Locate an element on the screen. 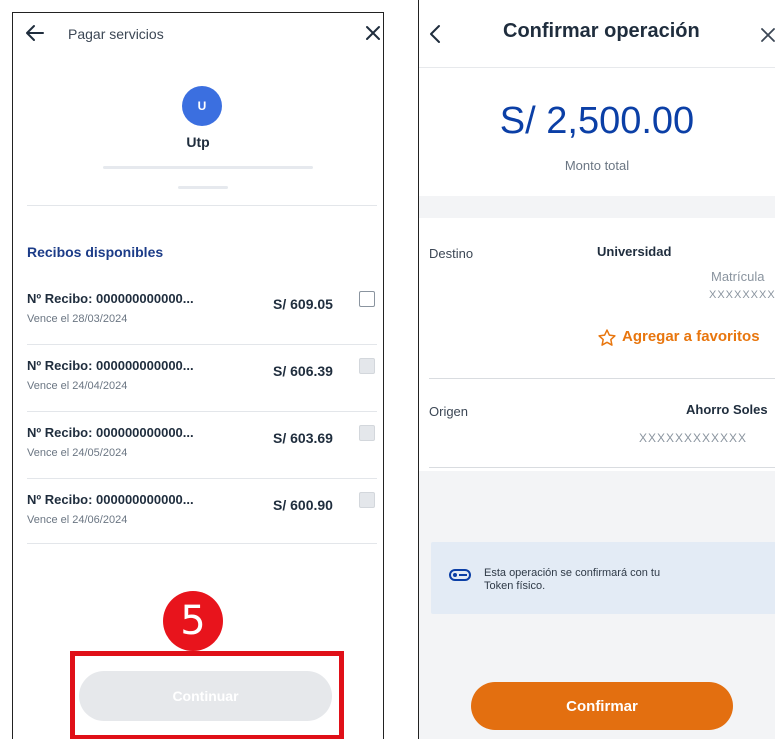  receipt-amount: S/ 606.39 is located at coordinates (303, 371).